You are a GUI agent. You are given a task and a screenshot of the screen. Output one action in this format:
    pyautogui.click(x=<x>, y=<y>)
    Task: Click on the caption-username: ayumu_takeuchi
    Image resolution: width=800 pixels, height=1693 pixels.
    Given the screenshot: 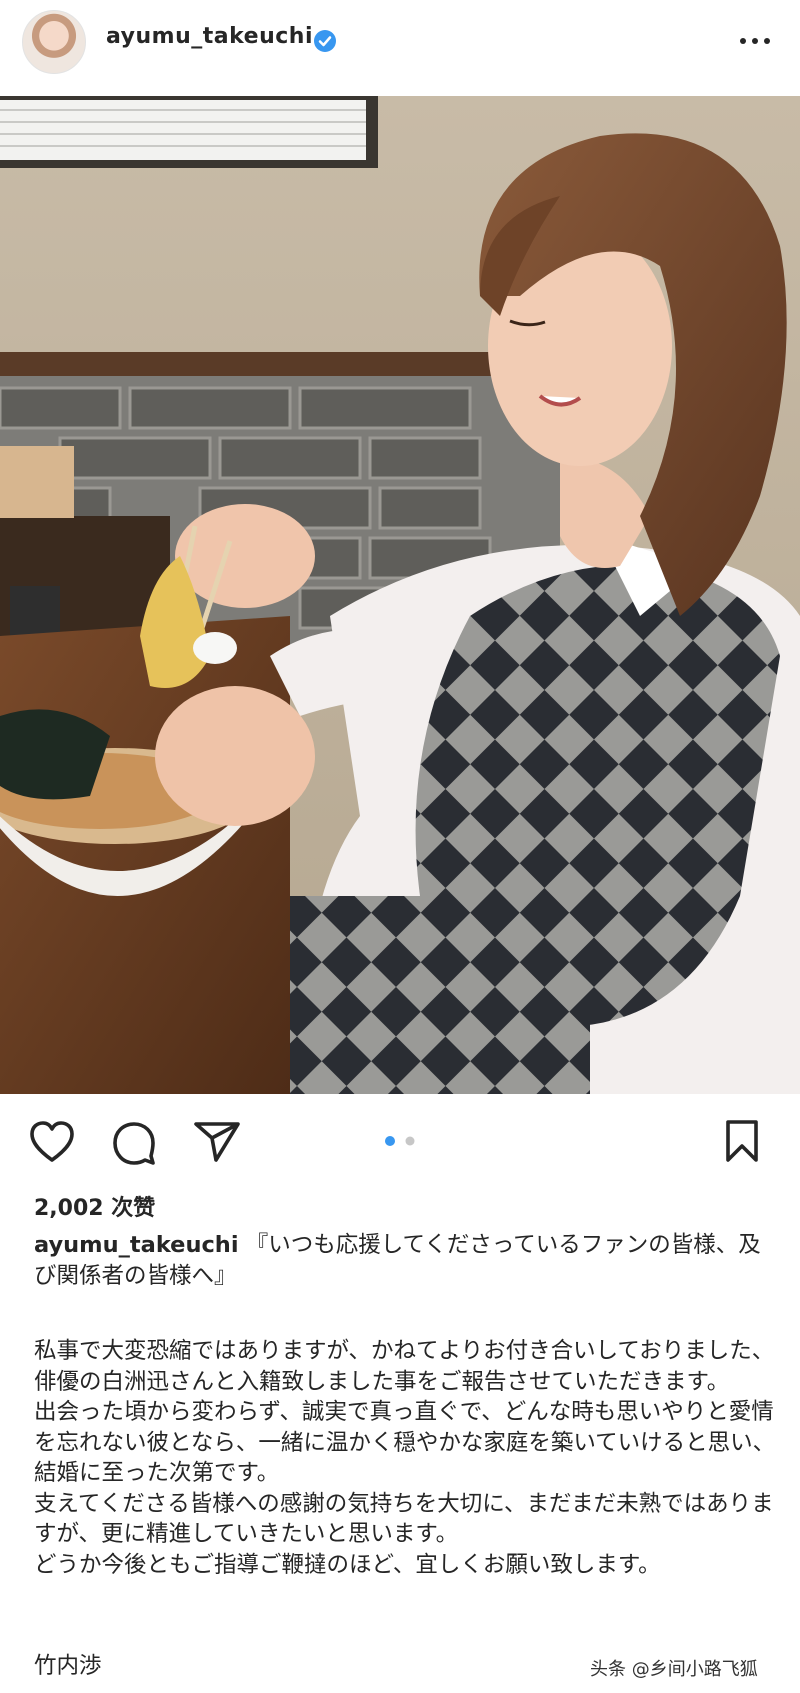 What is the action you would take?
    pyautogui.click(x=136, y=1245)
    